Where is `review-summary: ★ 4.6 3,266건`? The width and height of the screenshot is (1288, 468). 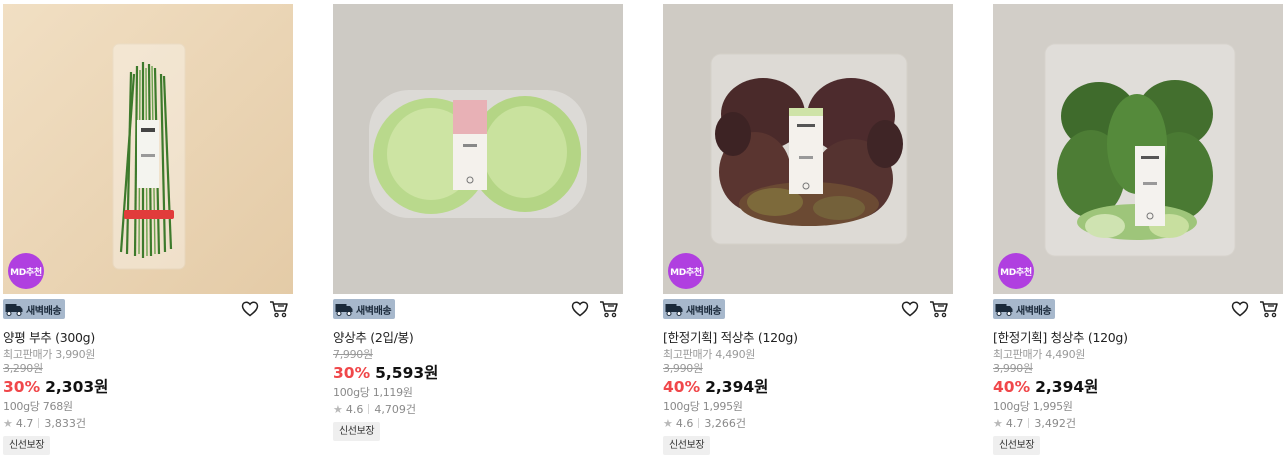 review-summary: ★ 4.6 3,266건 is located at coordinates (808, 423).